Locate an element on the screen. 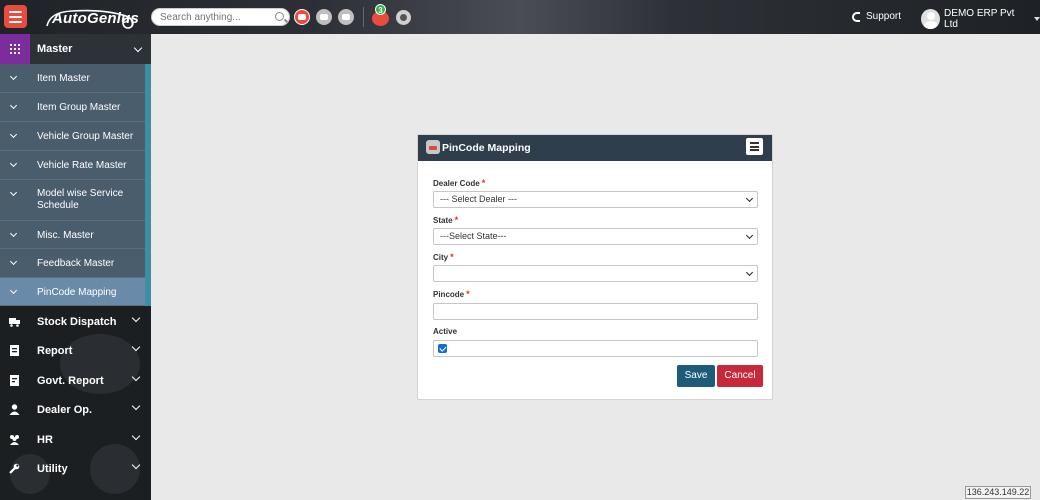 The width and height of the screenshot is (1040, 500). support-label: Support is located at coordinates (884, 16).